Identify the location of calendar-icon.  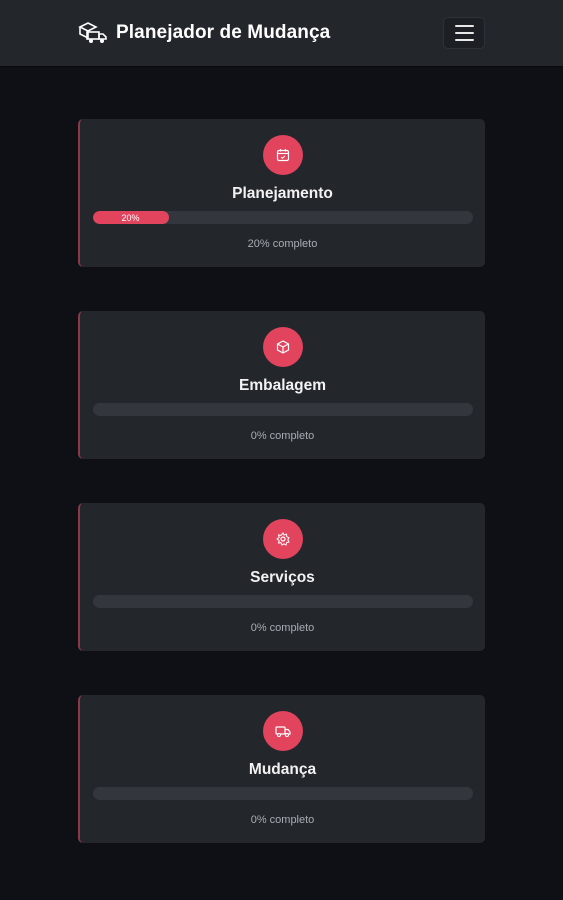
(282, 155).